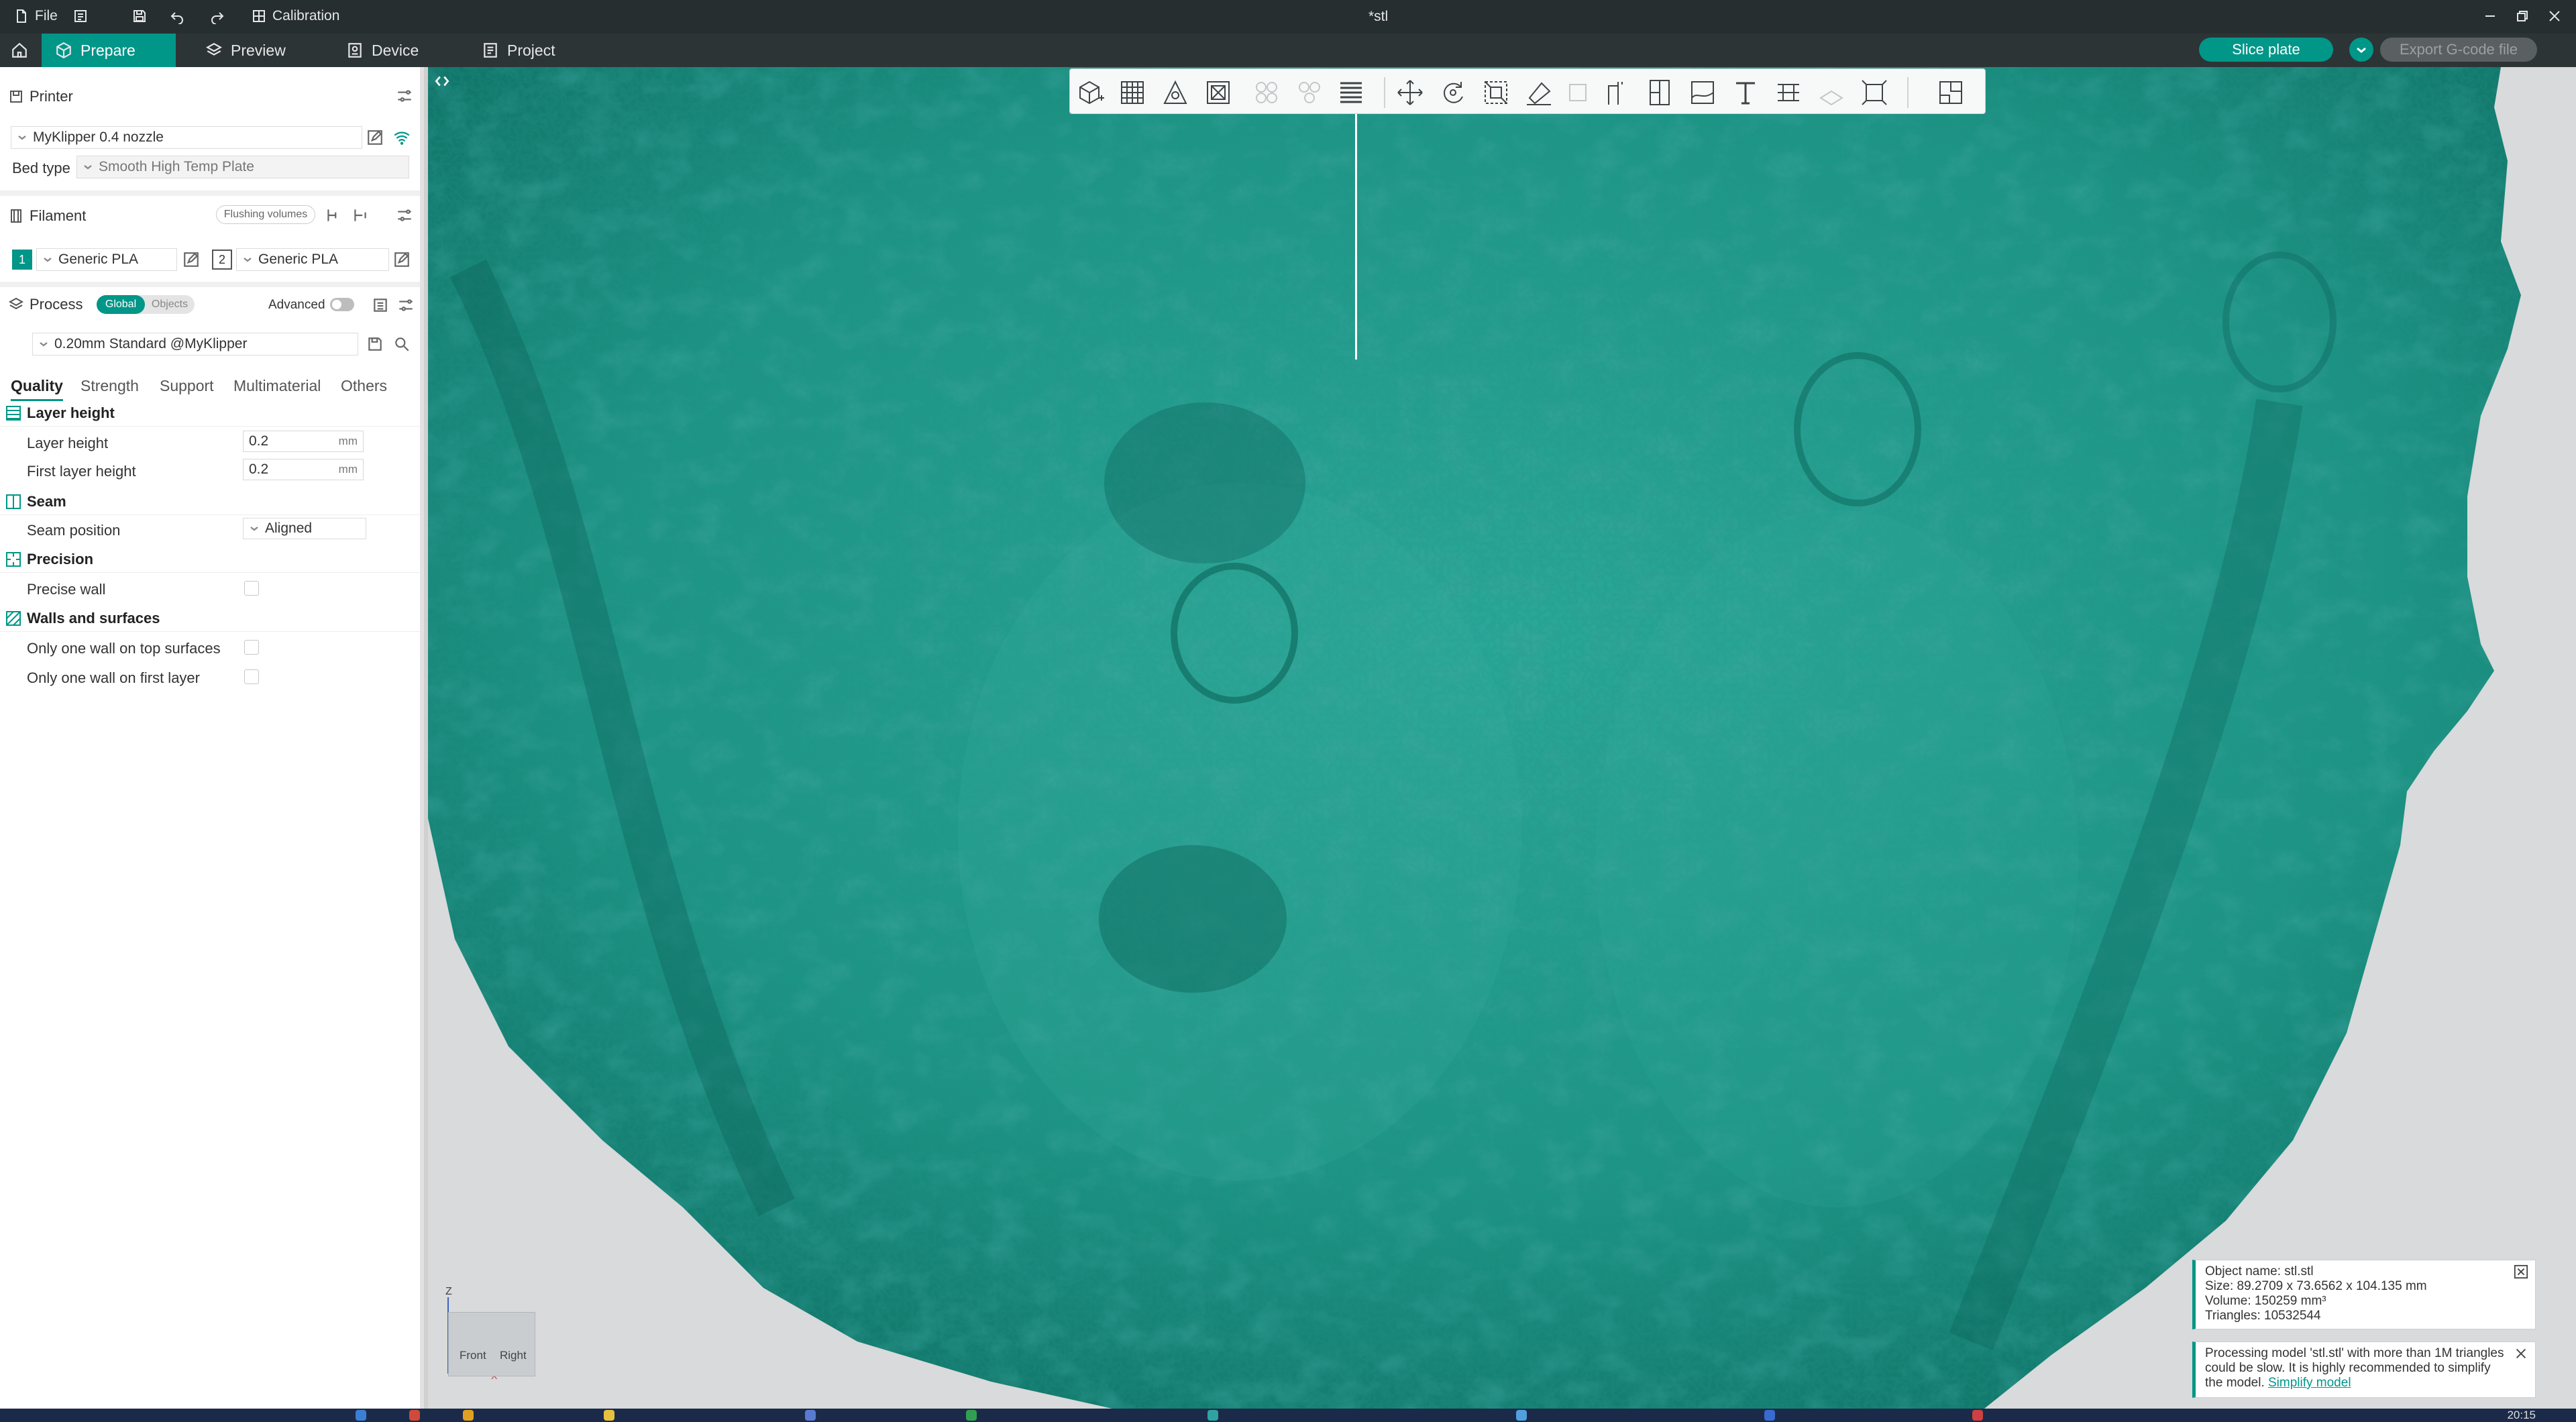 The height and width of the screenshot is (1422, 2576). I want to click on arrange-button, so click(1218, 93).